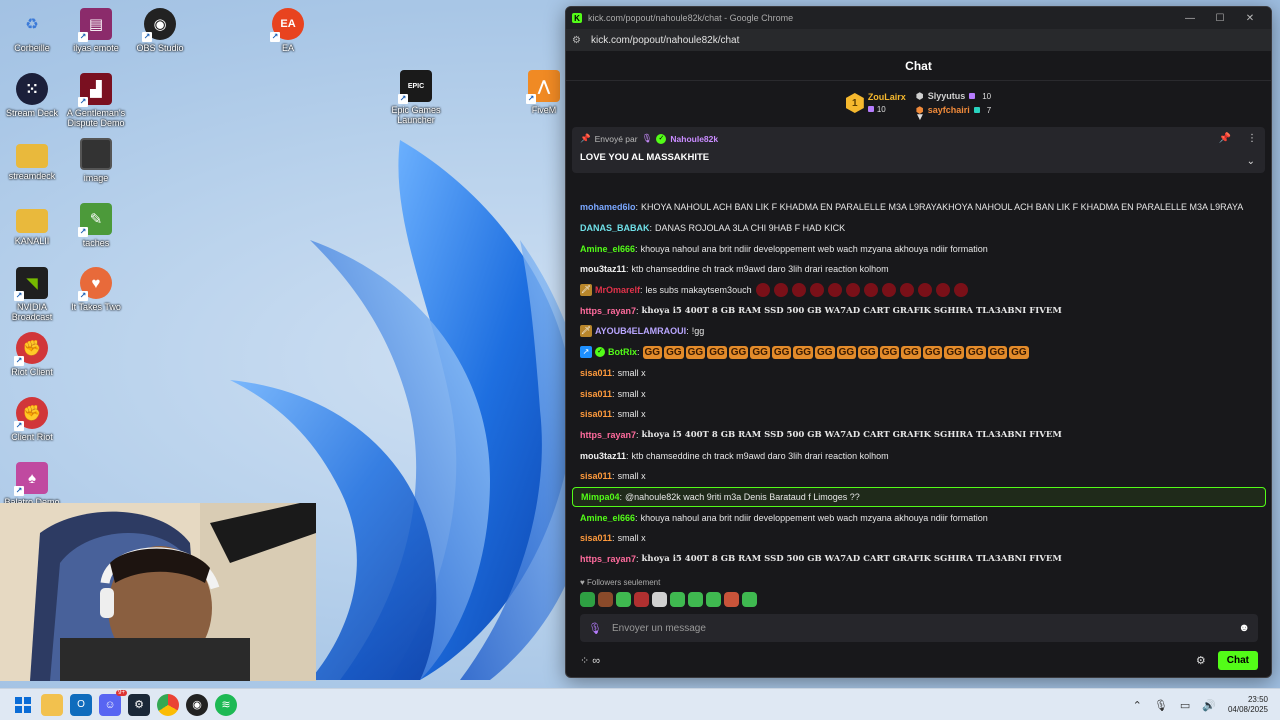  I want to click on chat-header: Chat, so click(918, 66).